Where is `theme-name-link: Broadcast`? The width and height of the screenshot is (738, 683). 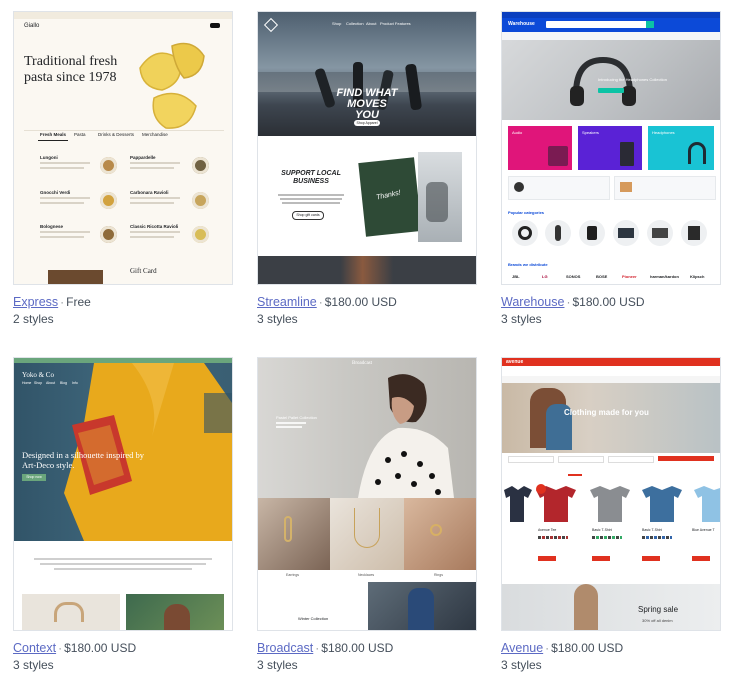
theme-name-link: Broadcast is located at coordinates (285, 648).